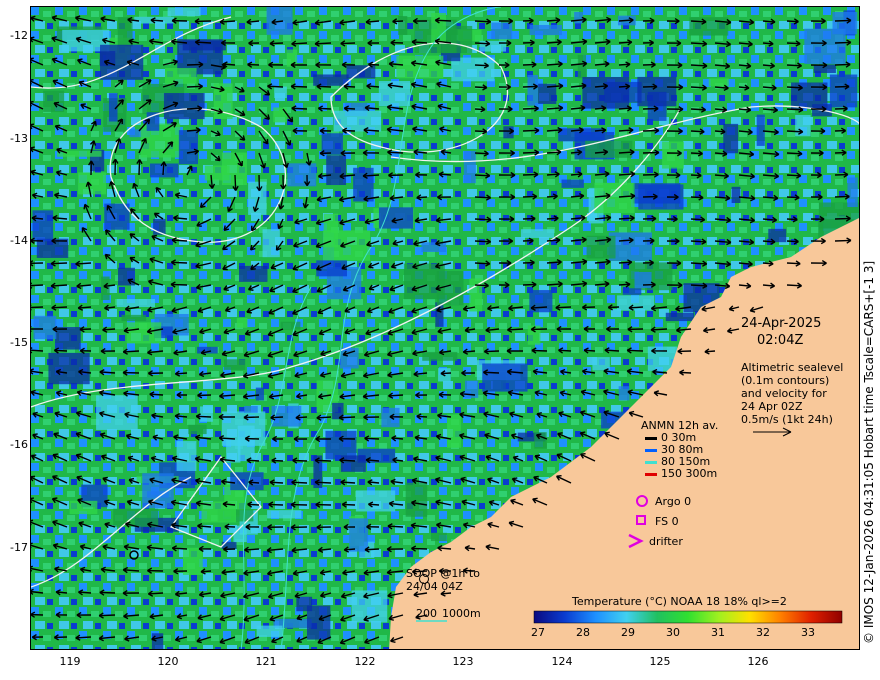  Describe the element at coordinates (463, 661) in the screenshot. I see `x-tick-label: 123` at that location.